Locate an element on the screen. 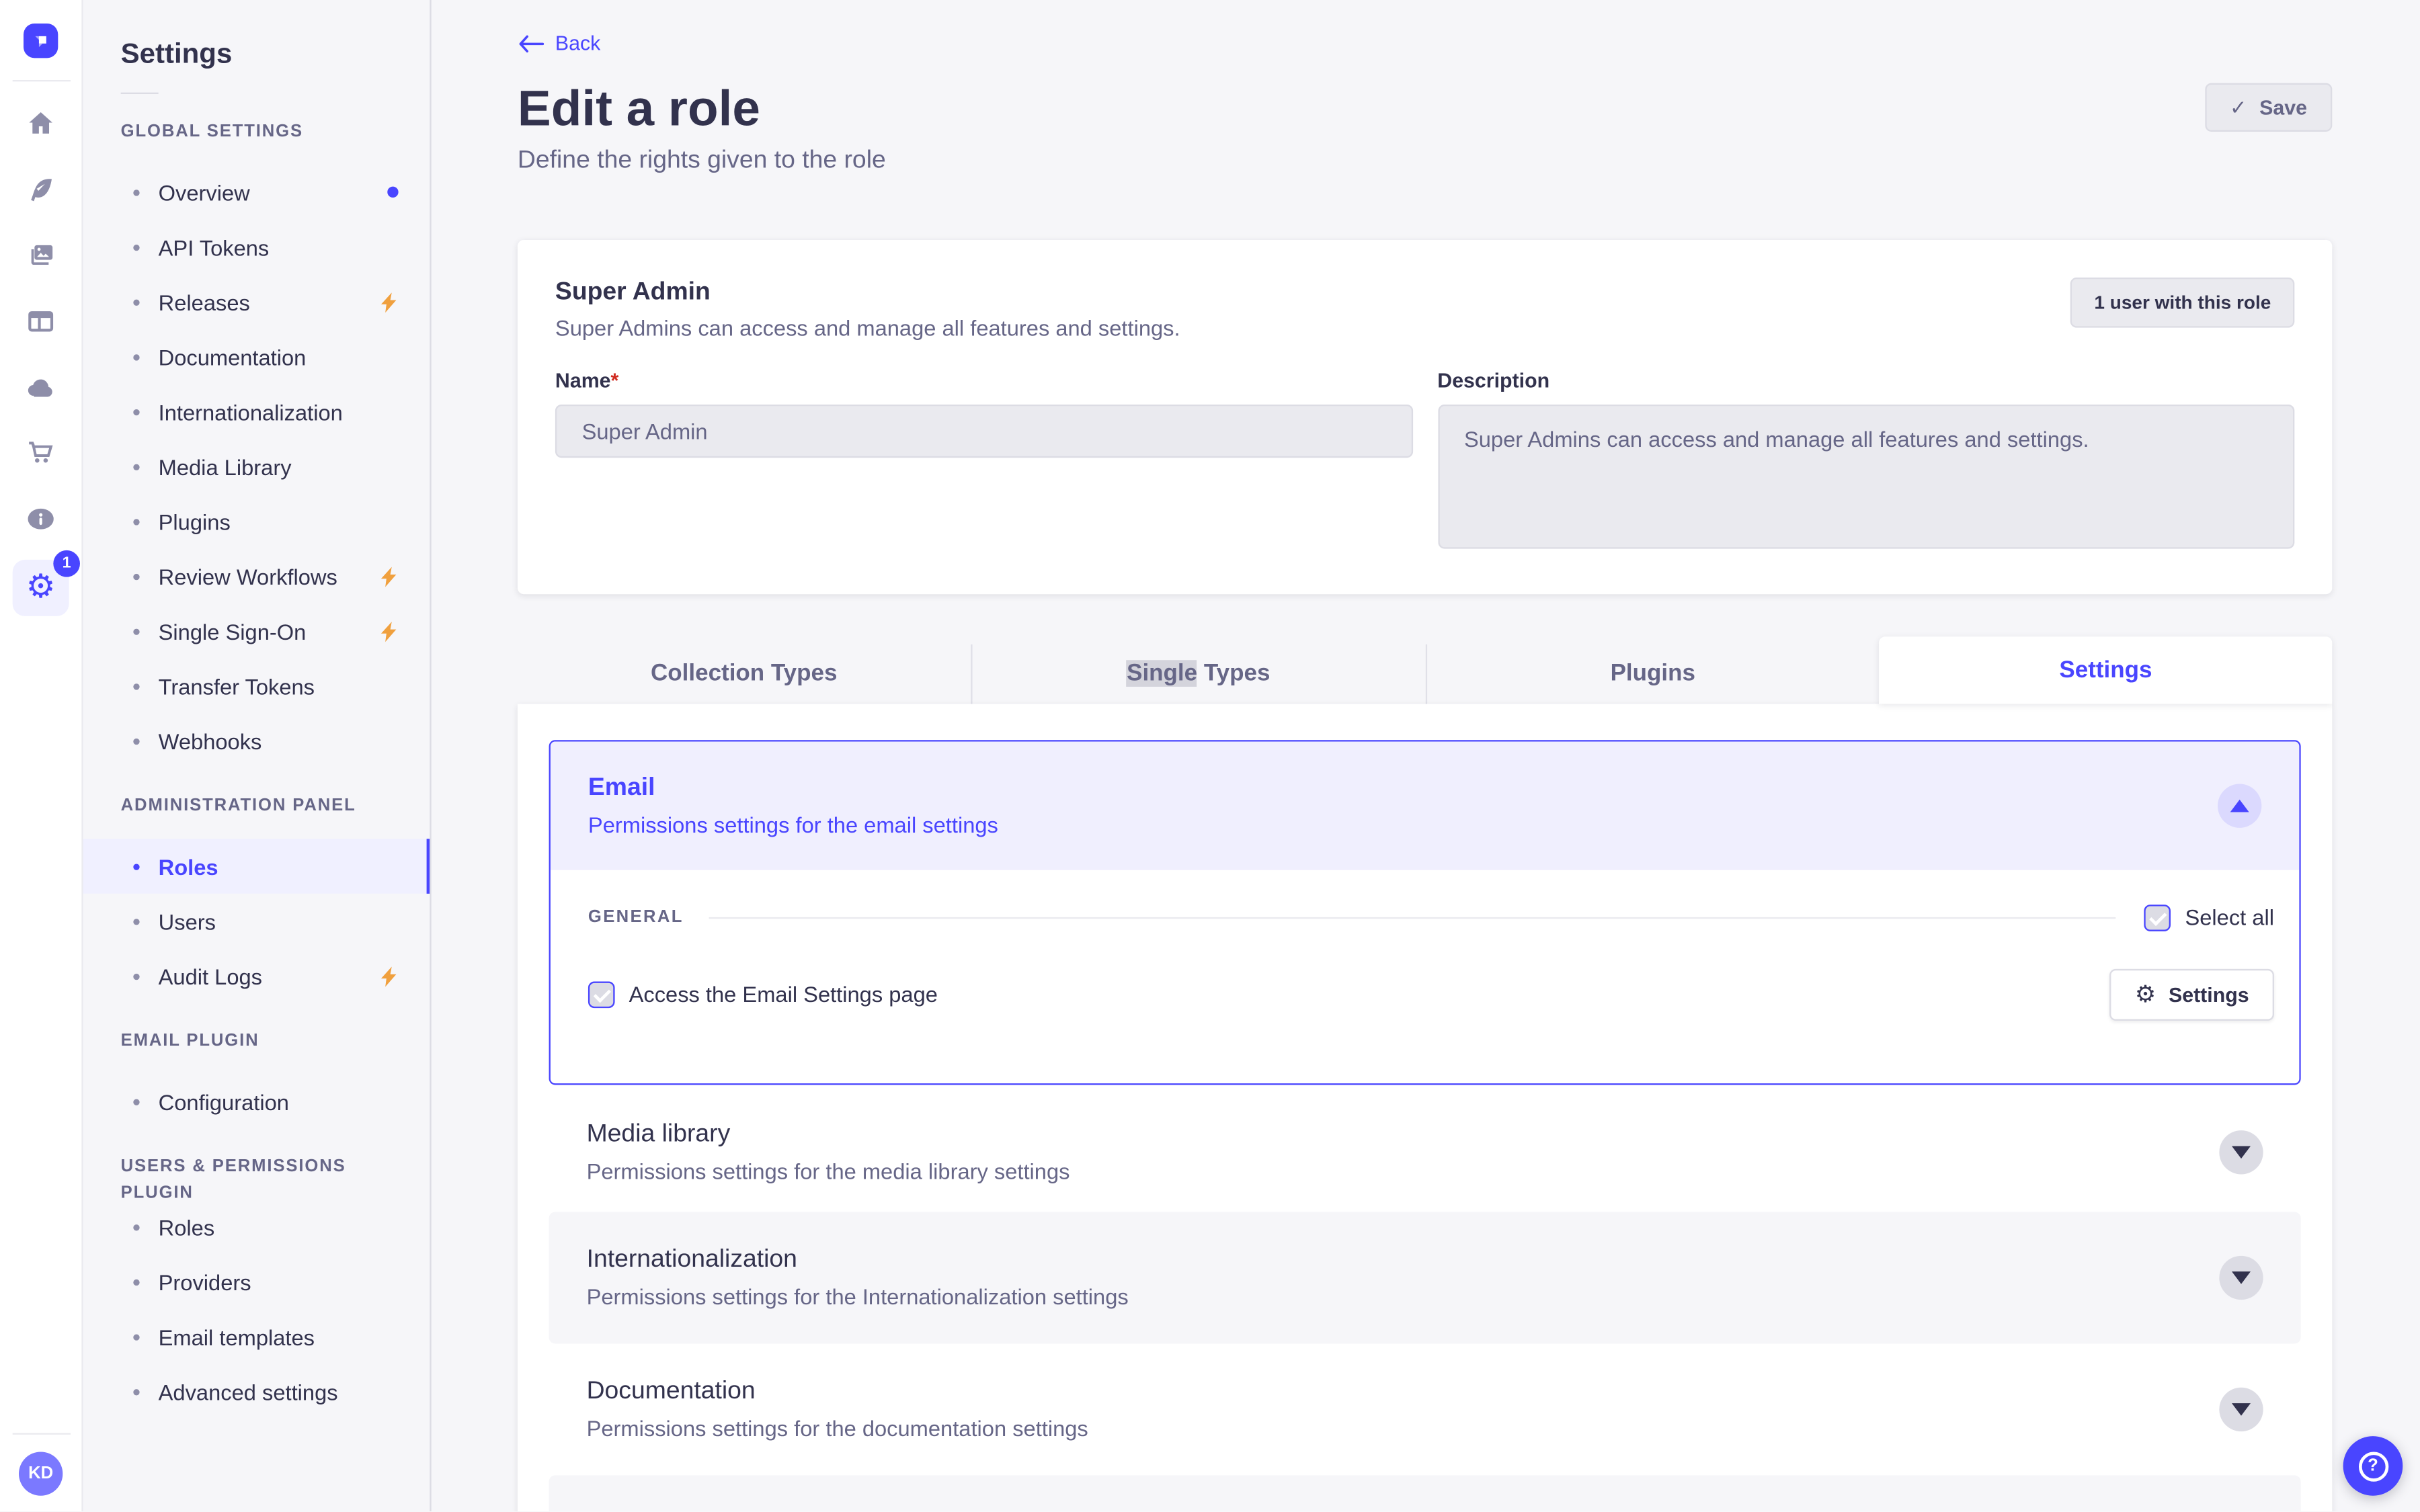 This screenshot has height=1512, width=2420. sidebar-title: Settings is located at coordinates (176, 53).